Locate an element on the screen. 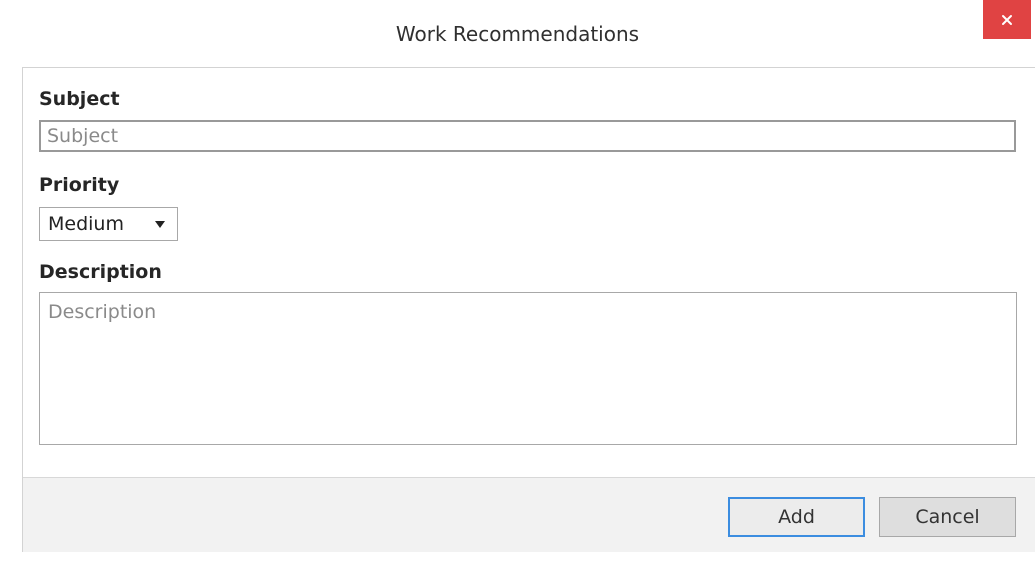 This screenshot has height=567, width=1035. dialog-title: Work Recommendations is located at coordinates (517, 34).